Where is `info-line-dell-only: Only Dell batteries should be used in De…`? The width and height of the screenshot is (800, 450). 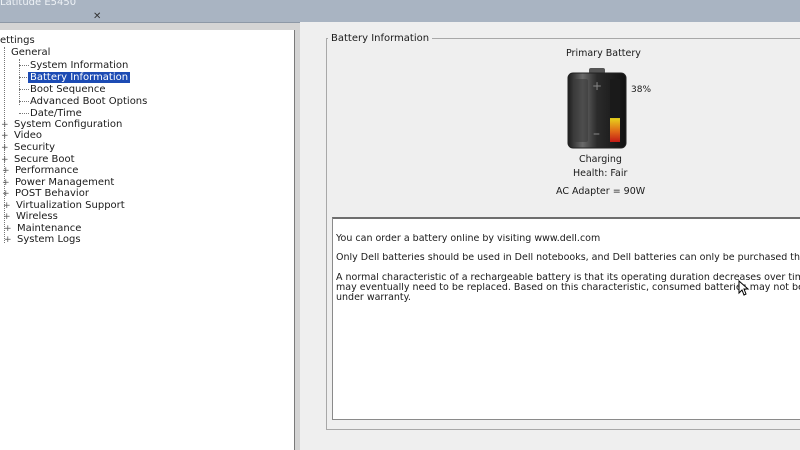
info-line-dell-only: Only Dell batteries should be used in De… is located at coordinates (568, 258).